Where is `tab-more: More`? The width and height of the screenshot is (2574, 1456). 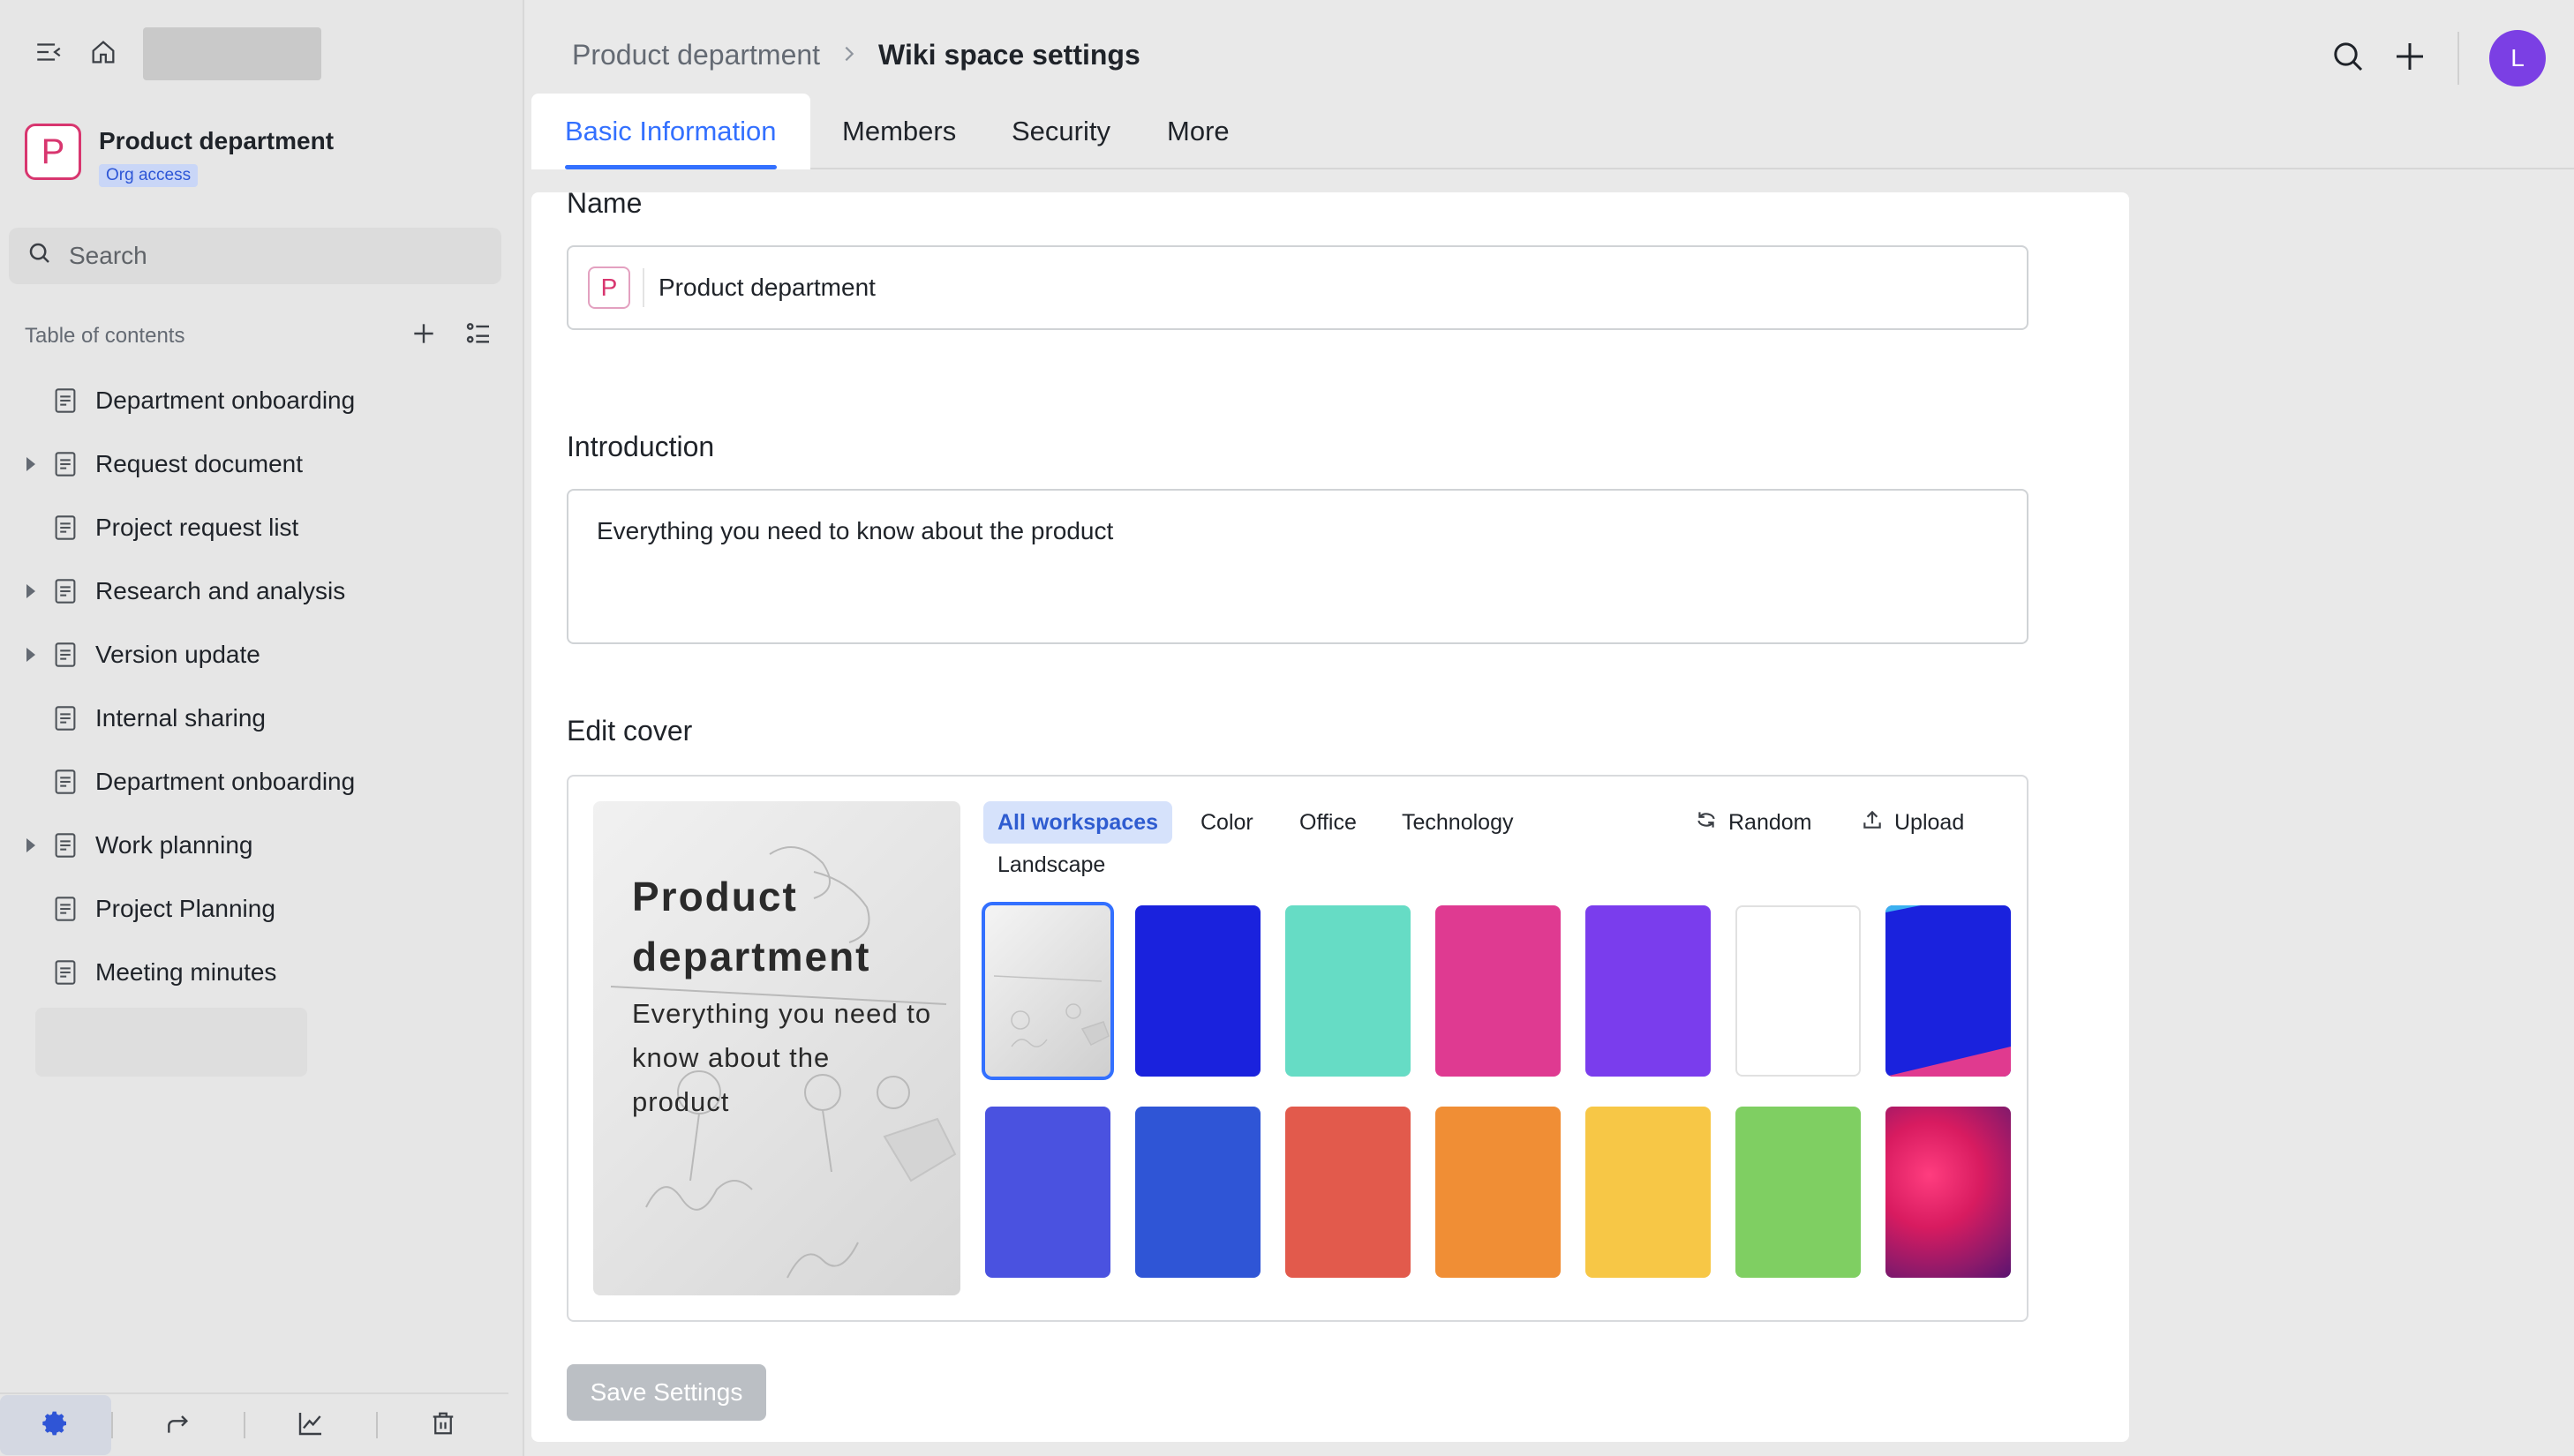
tab-more: More is located at coordinates (1199, 131).